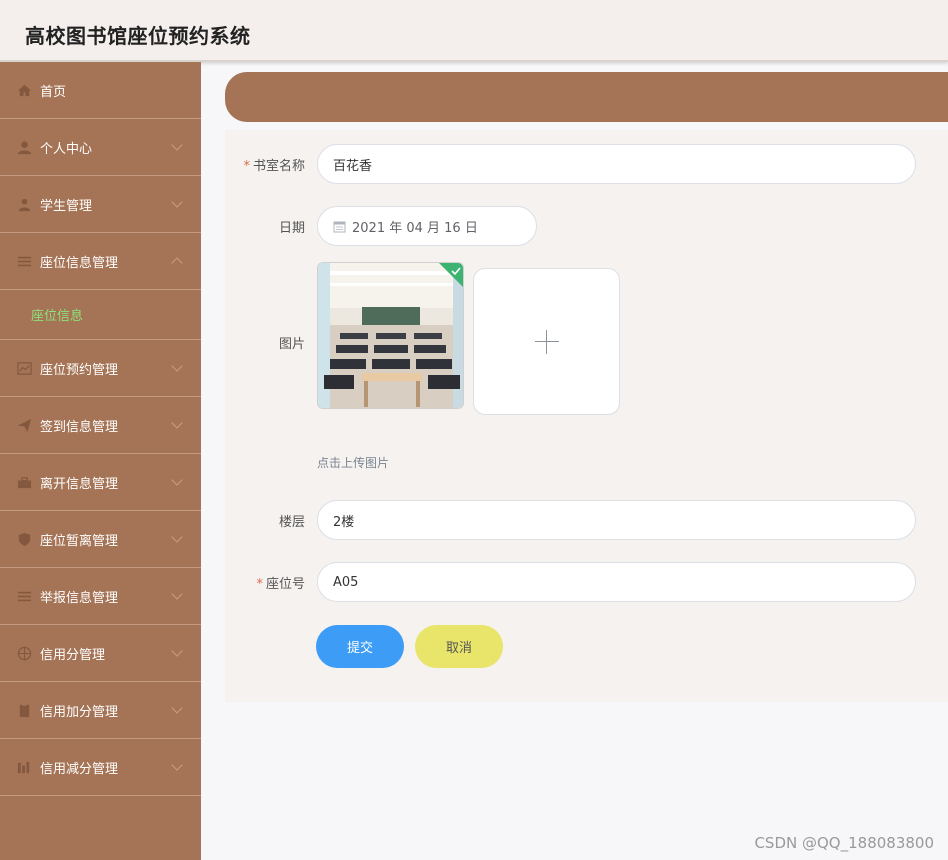 The height and width of the screenshot is (860, 948). Describe the element at coordinates (24, 368) in the screenshot. I see `chart-icon` at that location.